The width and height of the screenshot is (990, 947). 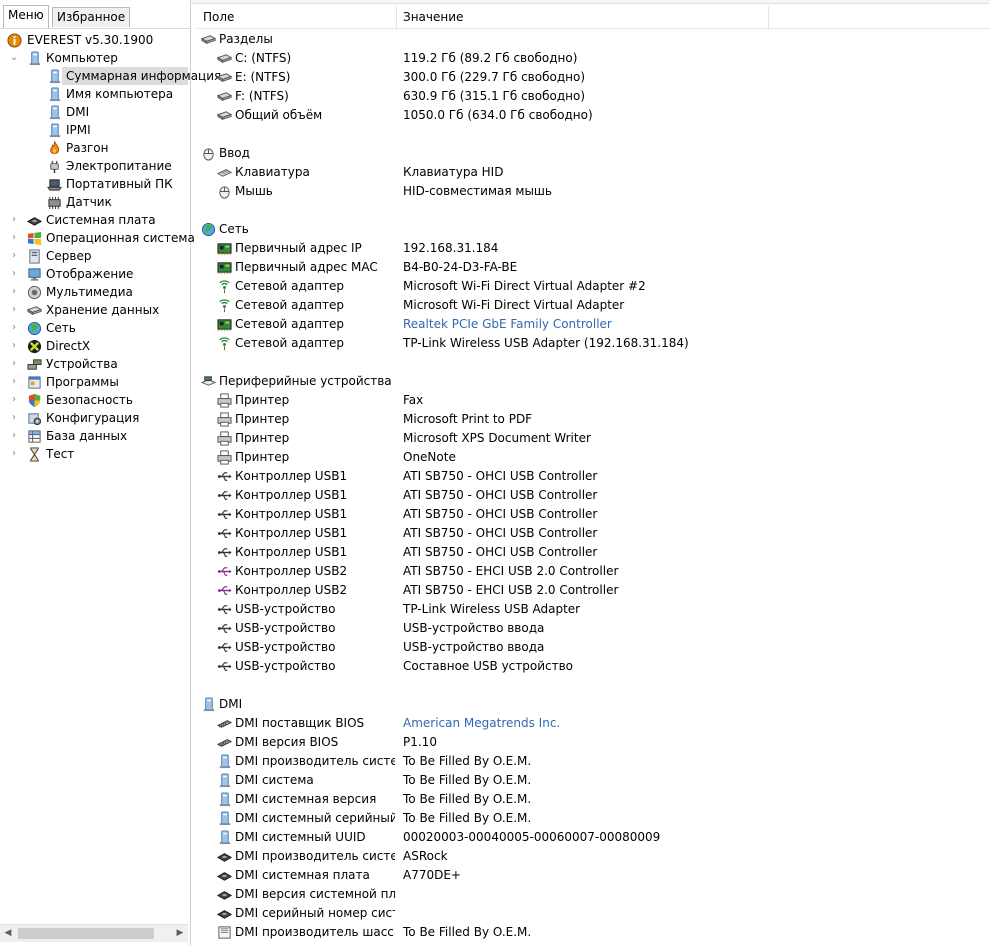 What do you see at coordinates (593, 457) in the screenshot?
I see `details-row: Принтер OneNote` at bounding box center [593, 457].